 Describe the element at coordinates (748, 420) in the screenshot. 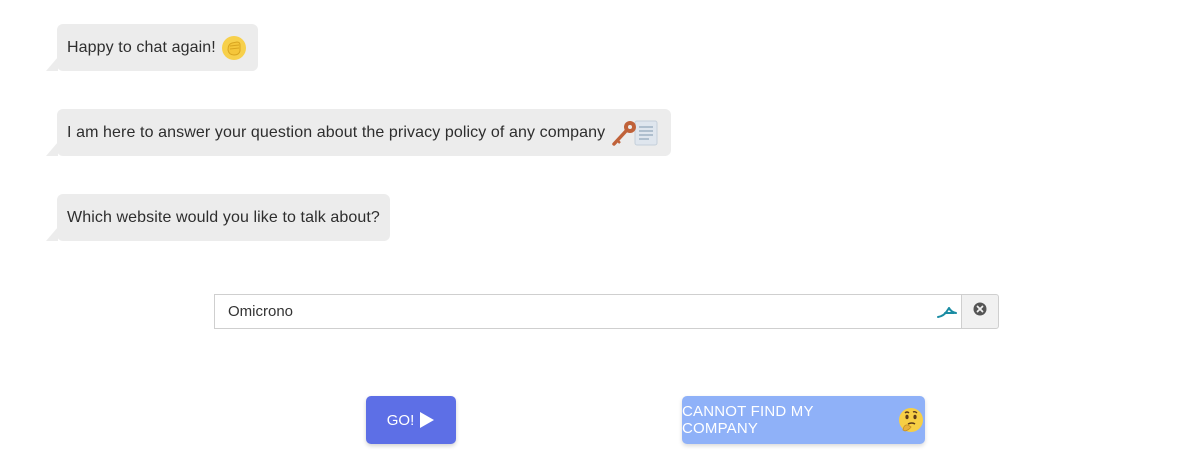

I see `cannot-find-company-label: CANNOT FIND MY COMPANY` at that location.